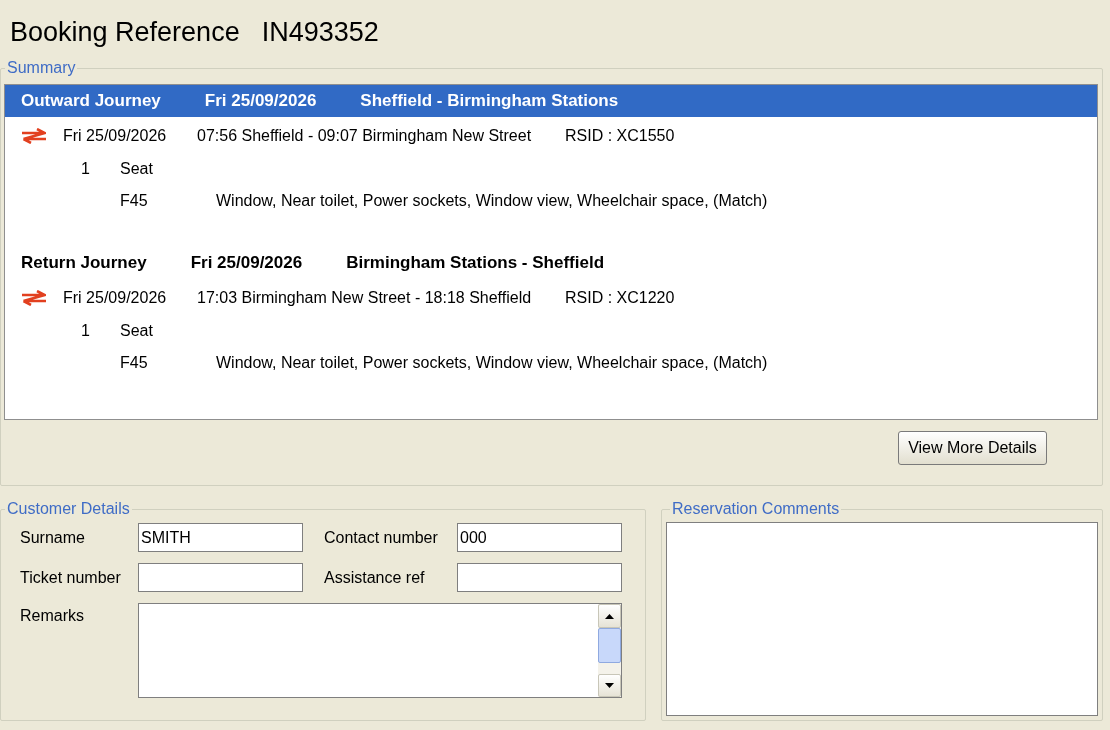 This screenshot has width=1110, height=730. What do you see at coordinates (364, 297) in the screenshot?
I see `leg-service: 17:03 Birmingham New Street - 18:18 Sheffield` at bounding box center [364, 297].